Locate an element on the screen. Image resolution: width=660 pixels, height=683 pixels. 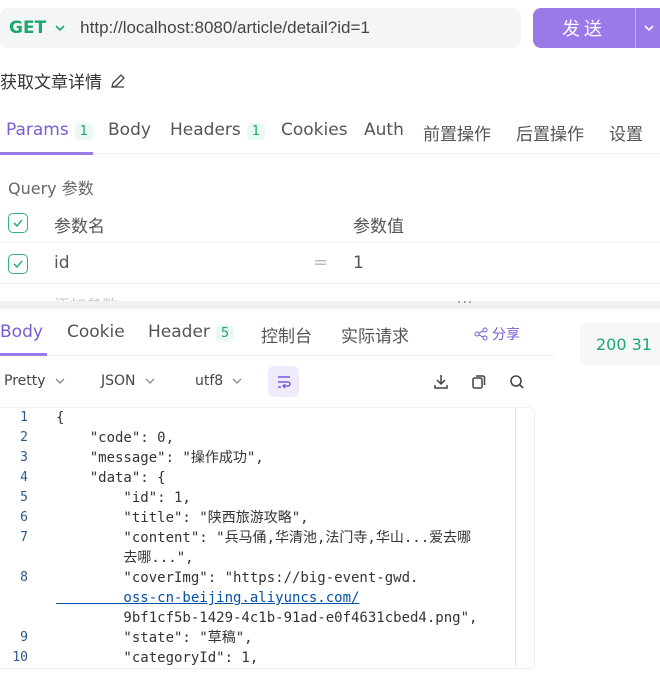
word-wrap-button is located at coordinates (283, 381).